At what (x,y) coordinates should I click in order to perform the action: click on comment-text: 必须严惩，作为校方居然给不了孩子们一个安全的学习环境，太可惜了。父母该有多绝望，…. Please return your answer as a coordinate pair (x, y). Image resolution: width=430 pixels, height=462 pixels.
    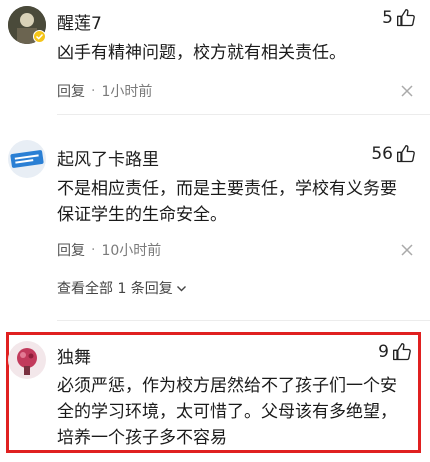
    Looking at the image, I should click on (227, 412).